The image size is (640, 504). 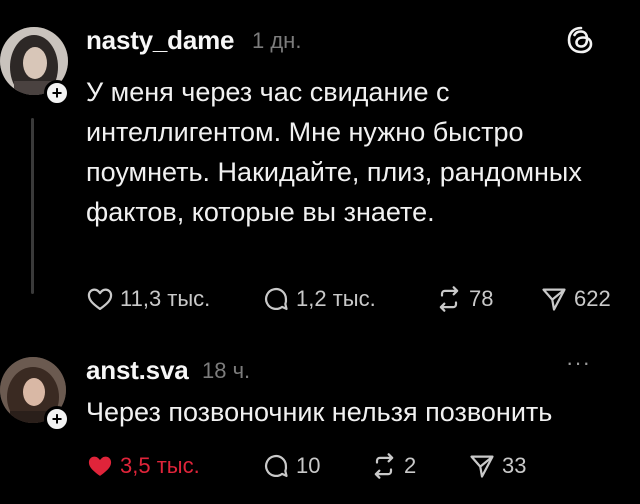 What do you see at coordinates (592, 298) in the screenshot?
I see `share-count: 622` at bounding box center [592, 298].